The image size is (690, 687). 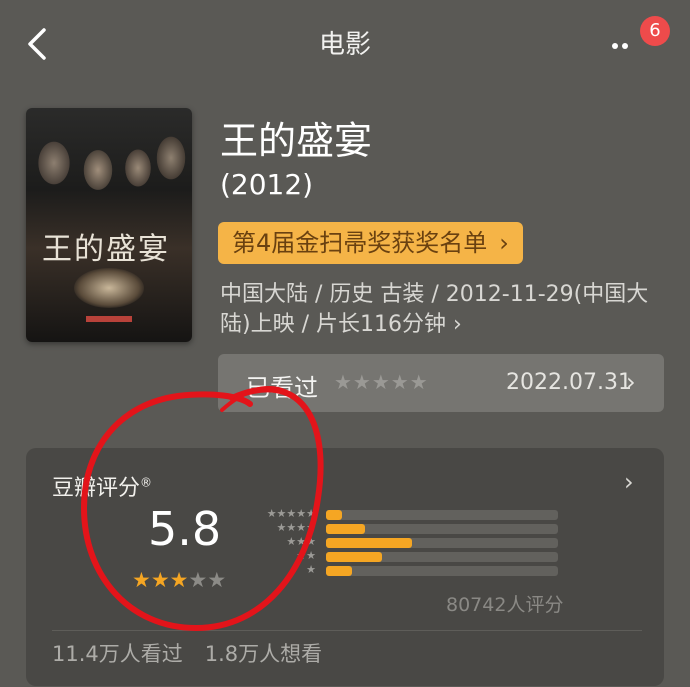 What do you see at coordinates (655, 31) in the screenshot?
I see `notification-badge: 6` at bounding box center [655, 31].